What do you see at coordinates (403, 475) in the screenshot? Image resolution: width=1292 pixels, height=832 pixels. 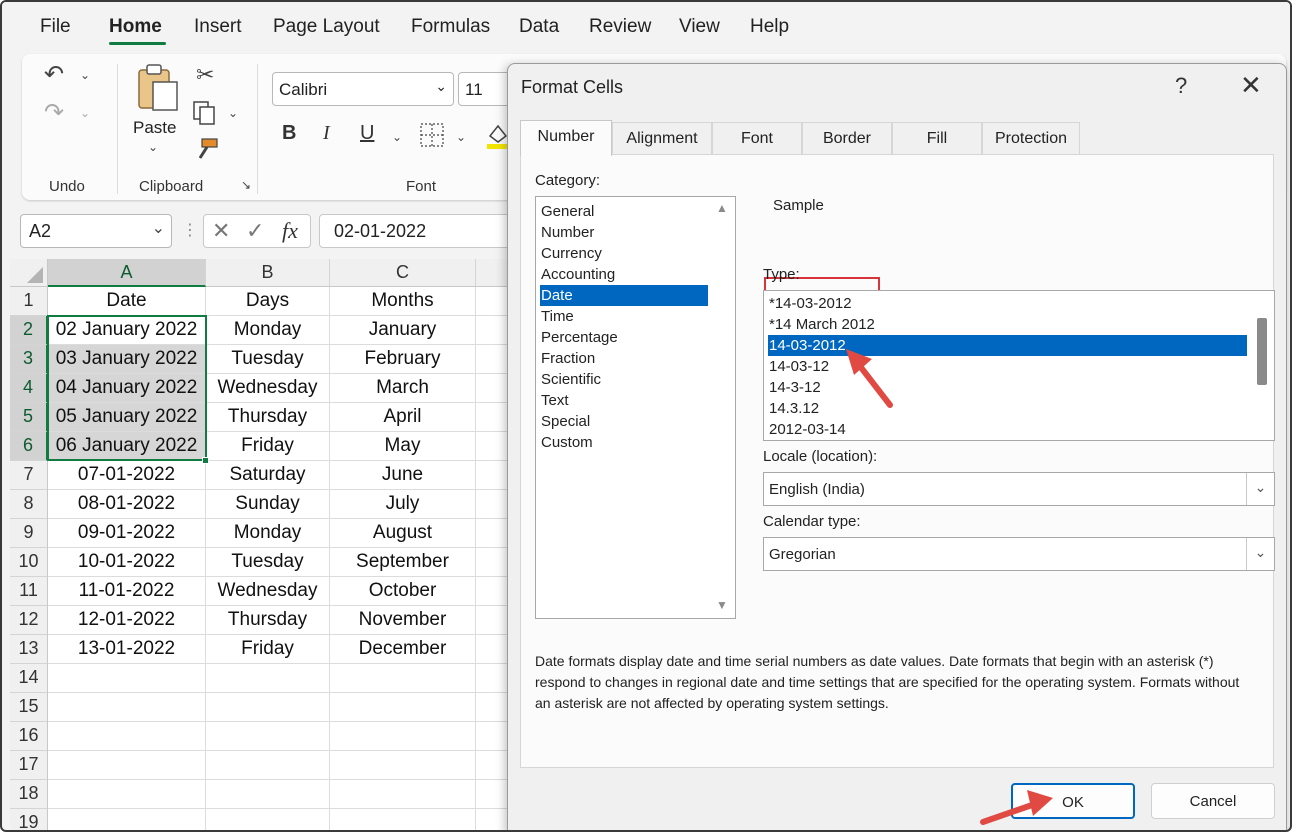 I see `cell-c: June` at bounding box center [403, 475].